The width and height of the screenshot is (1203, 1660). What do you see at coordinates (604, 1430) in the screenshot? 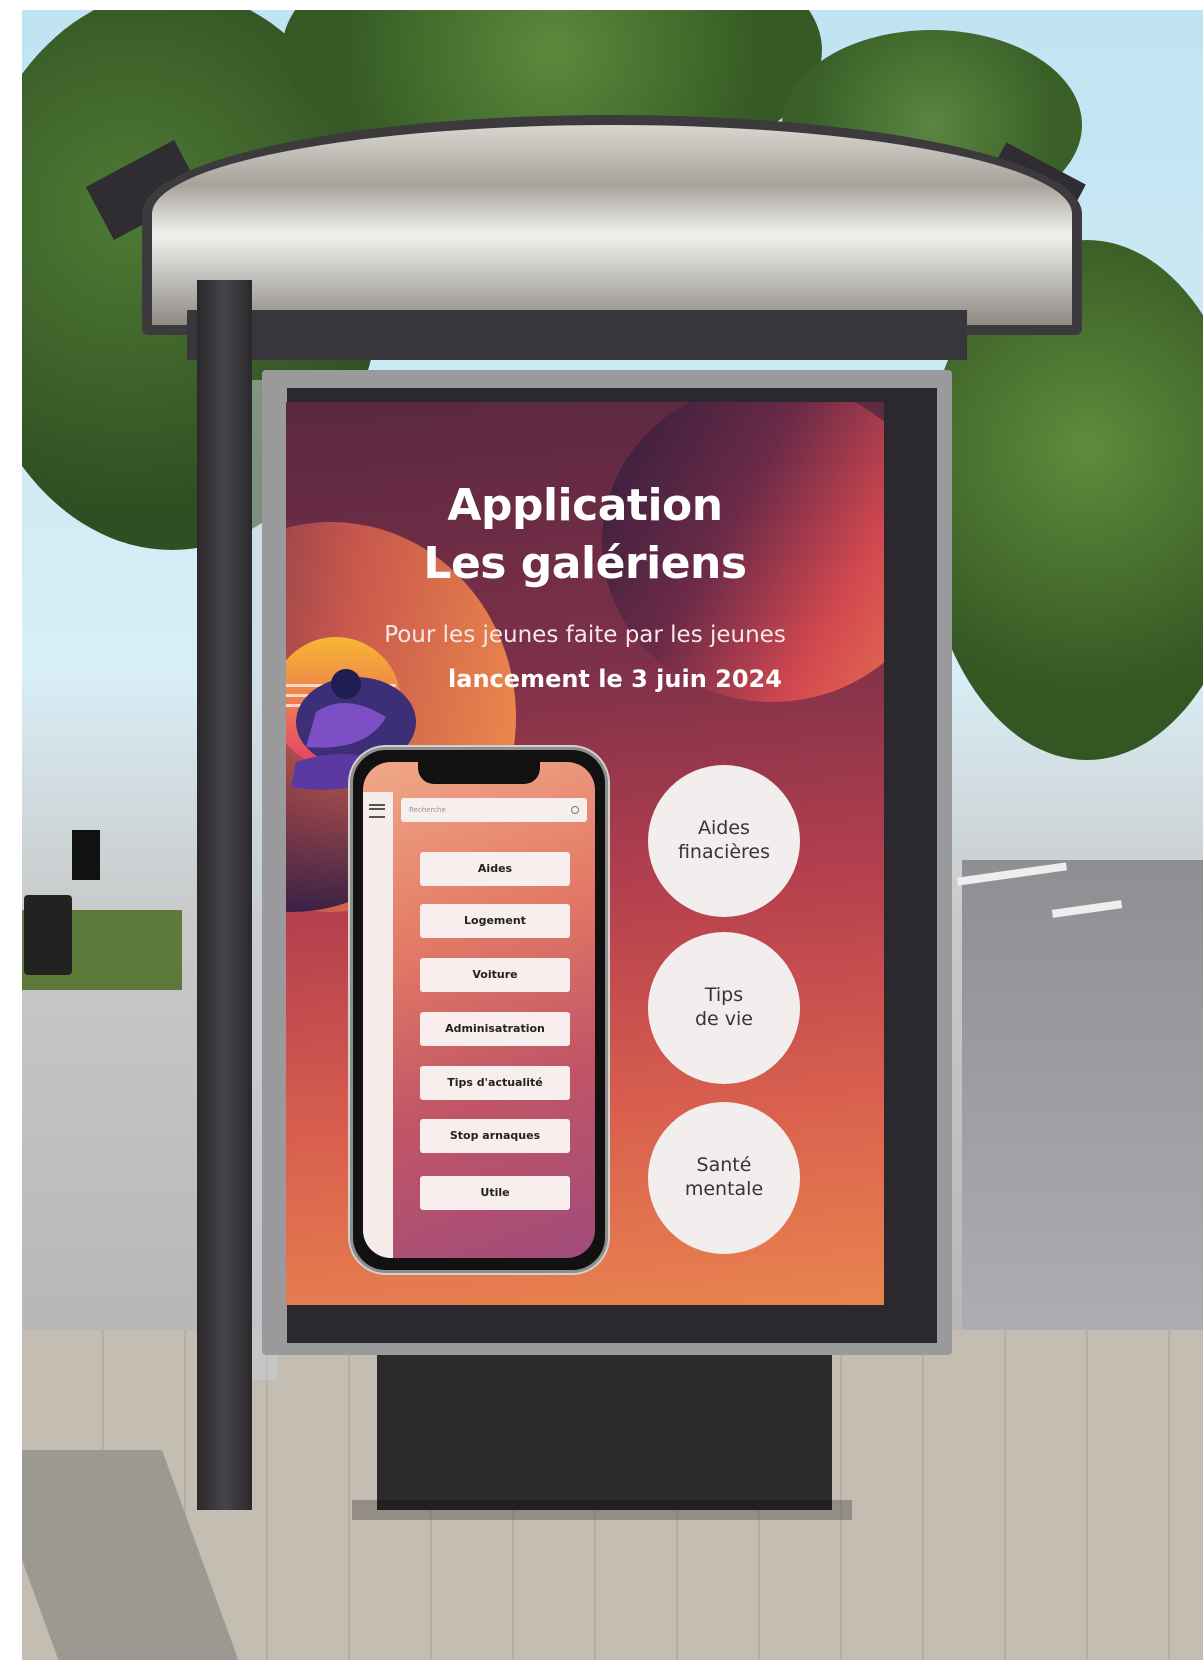
I see `billboard-stand` at bounding box center [604, 1430].